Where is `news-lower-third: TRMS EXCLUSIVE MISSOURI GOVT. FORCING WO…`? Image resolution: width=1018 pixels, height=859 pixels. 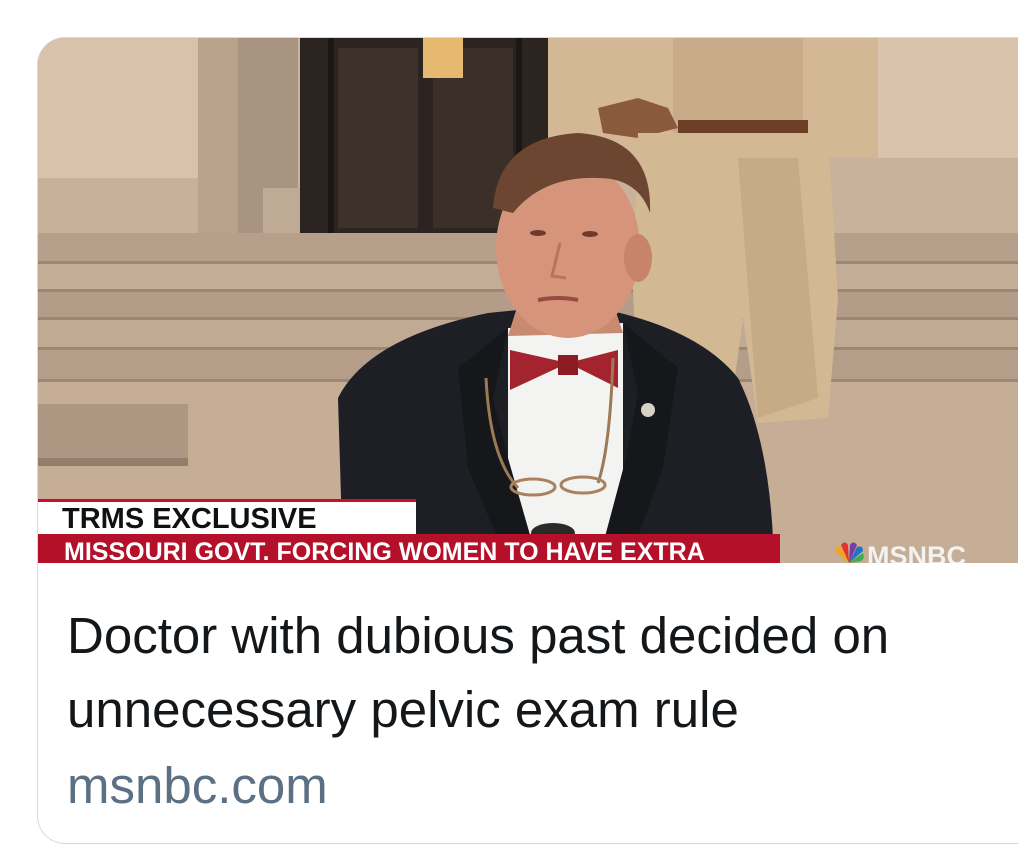 news-lower-third: TRMS EXCLUSIVE MISSOURI GOVT. FORCING WO… is located at coordinates (528, 529).